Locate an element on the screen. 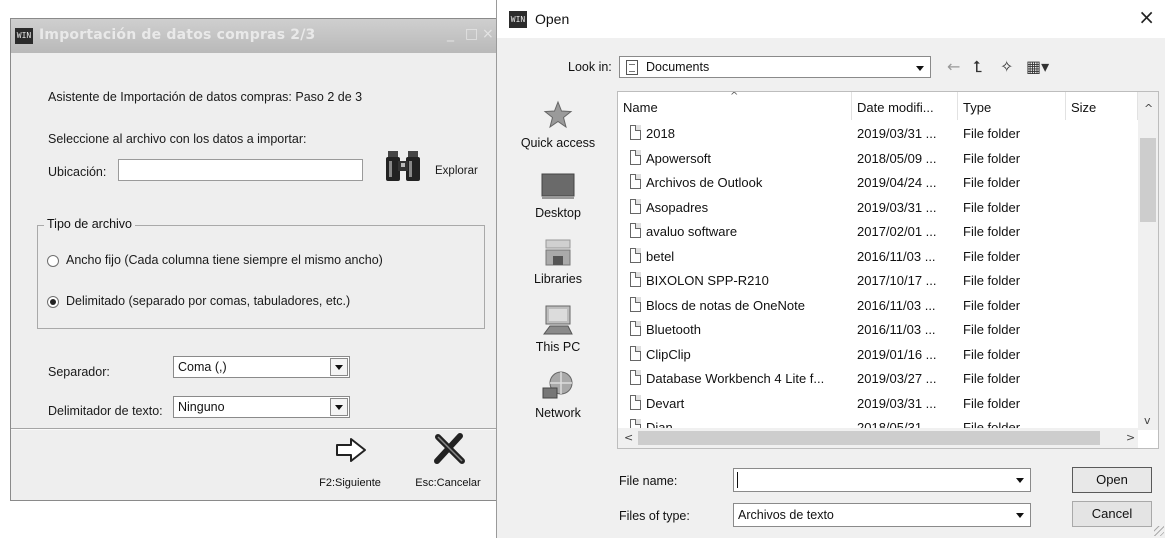 The width and height of the screenshot is (1165, 538). scroll-up-icon: ^ is located at coordinates (1148, 108).